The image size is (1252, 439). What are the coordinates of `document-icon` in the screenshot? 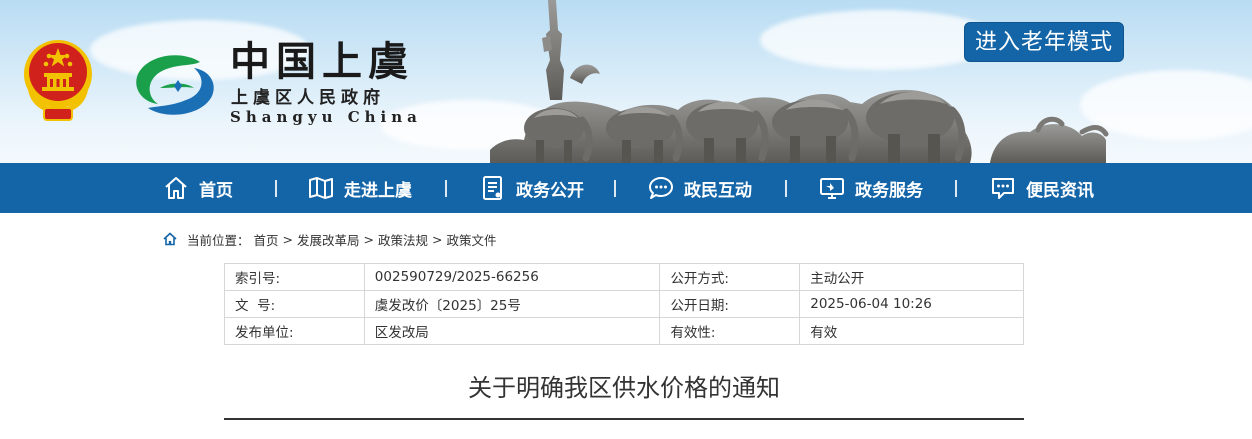 It's located at (492, 188).